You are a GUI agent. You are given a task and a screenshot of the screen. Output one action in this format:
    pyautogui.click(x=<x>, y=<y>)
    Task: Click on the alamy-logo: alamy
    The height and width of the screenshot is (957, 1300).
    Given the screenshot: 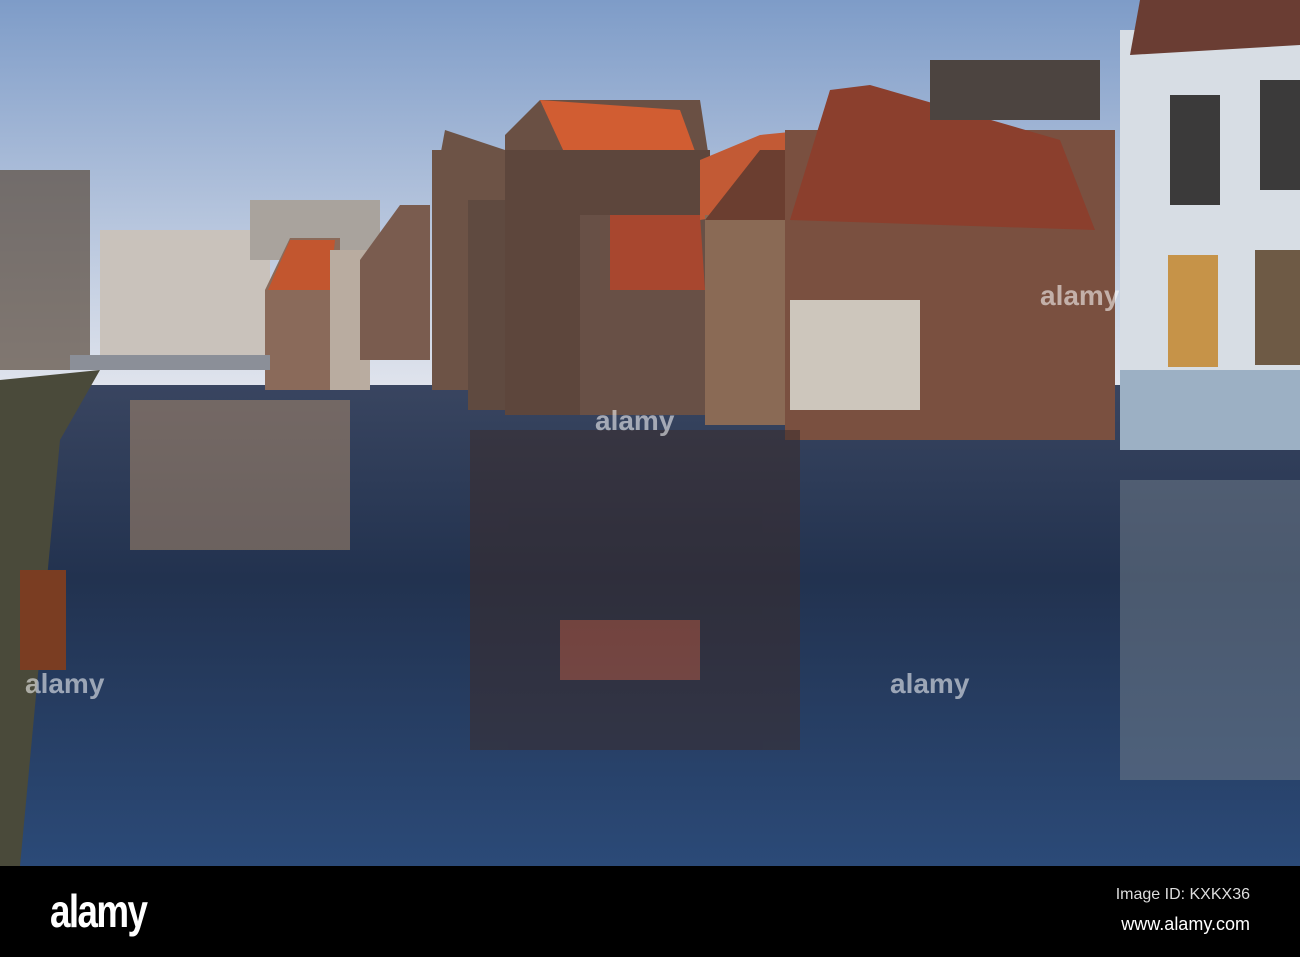 What is the action you would take?
    pyautogui.click(x=99, y=911)
    